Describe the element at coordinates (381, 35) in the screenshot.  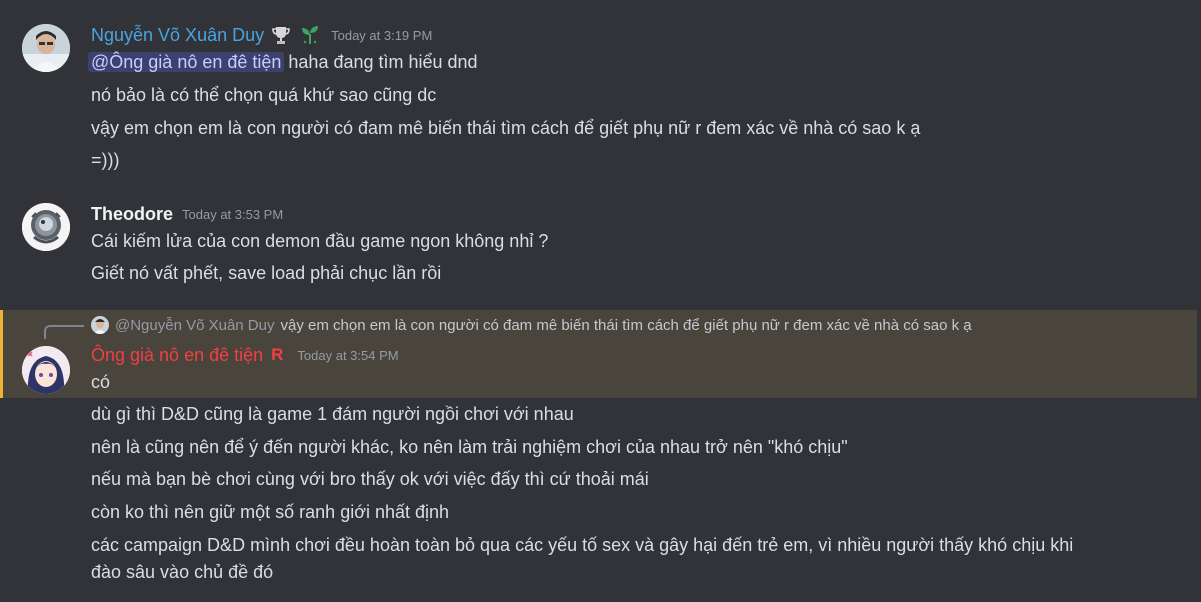
I see `timestamp: Today at 3:19 PM` at that location.